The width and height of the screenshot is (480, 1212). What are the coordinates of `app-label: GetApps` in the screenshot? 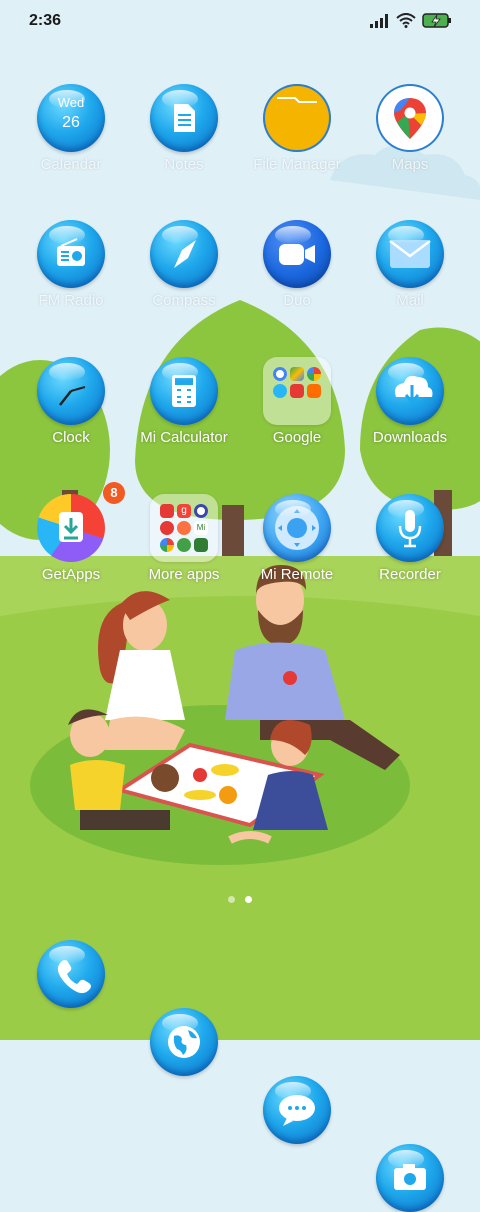 It's located at (71, 574).